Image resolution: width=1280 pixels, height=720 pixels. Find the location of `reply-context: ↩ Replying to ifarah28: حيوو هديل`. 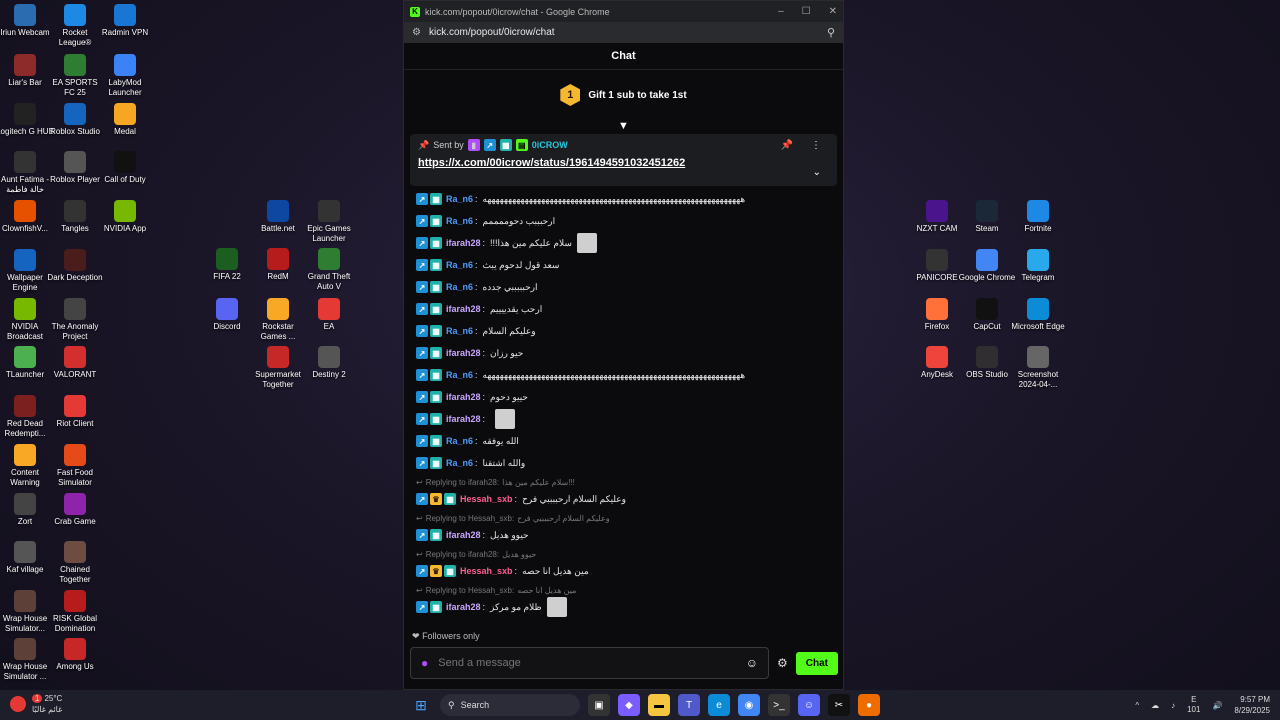

reply-context: ↩ Replying to ifarah28: حيوو هديل is located at coordinates (626, 554).